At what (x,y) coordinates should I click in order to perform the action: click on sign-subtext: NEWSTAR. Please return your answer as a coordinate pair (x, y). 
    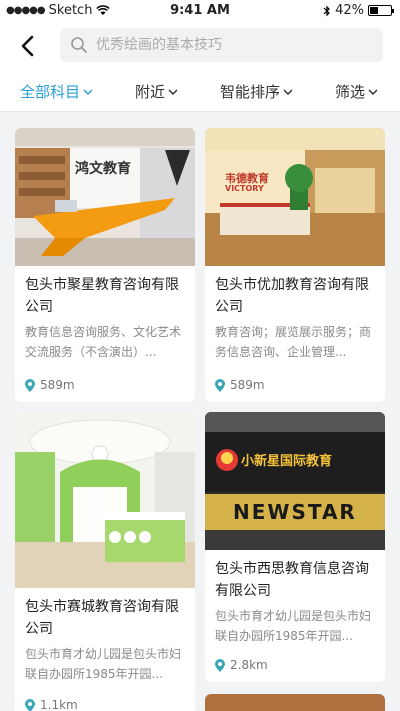
    Looking at the image, I should click on (295, 512).